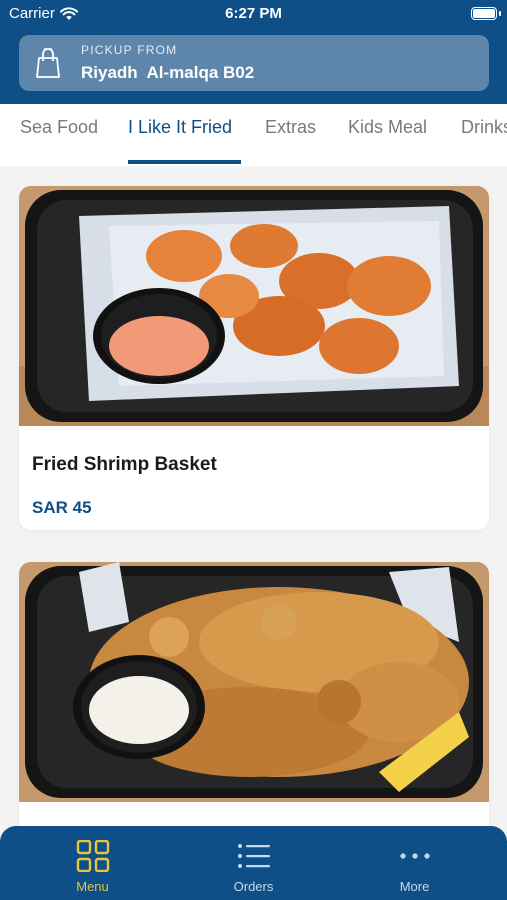 The image size is (507, 900). What do you see at coordinates (184, 162) in the screenshot?
I see `active-tab-indicator` at bounding box center [184, 162].